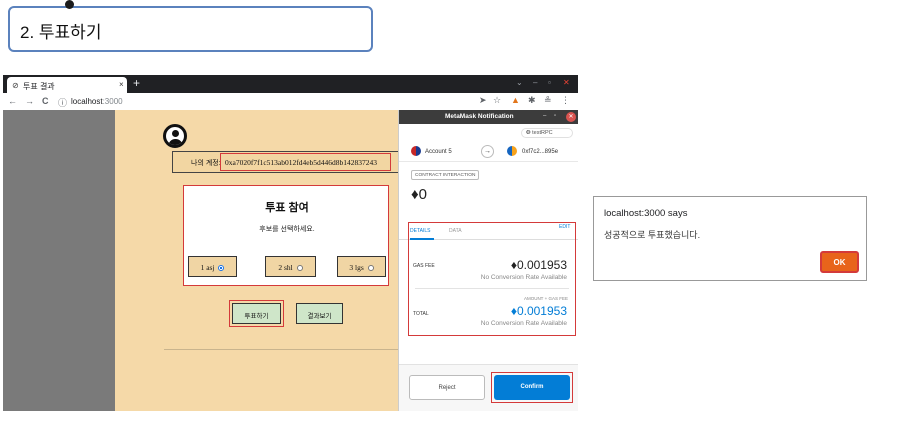  What do you see at coordinates (549, 82) in the screenshot?
I see `maximize-icon: ▫` at bounding box center [549, 82].